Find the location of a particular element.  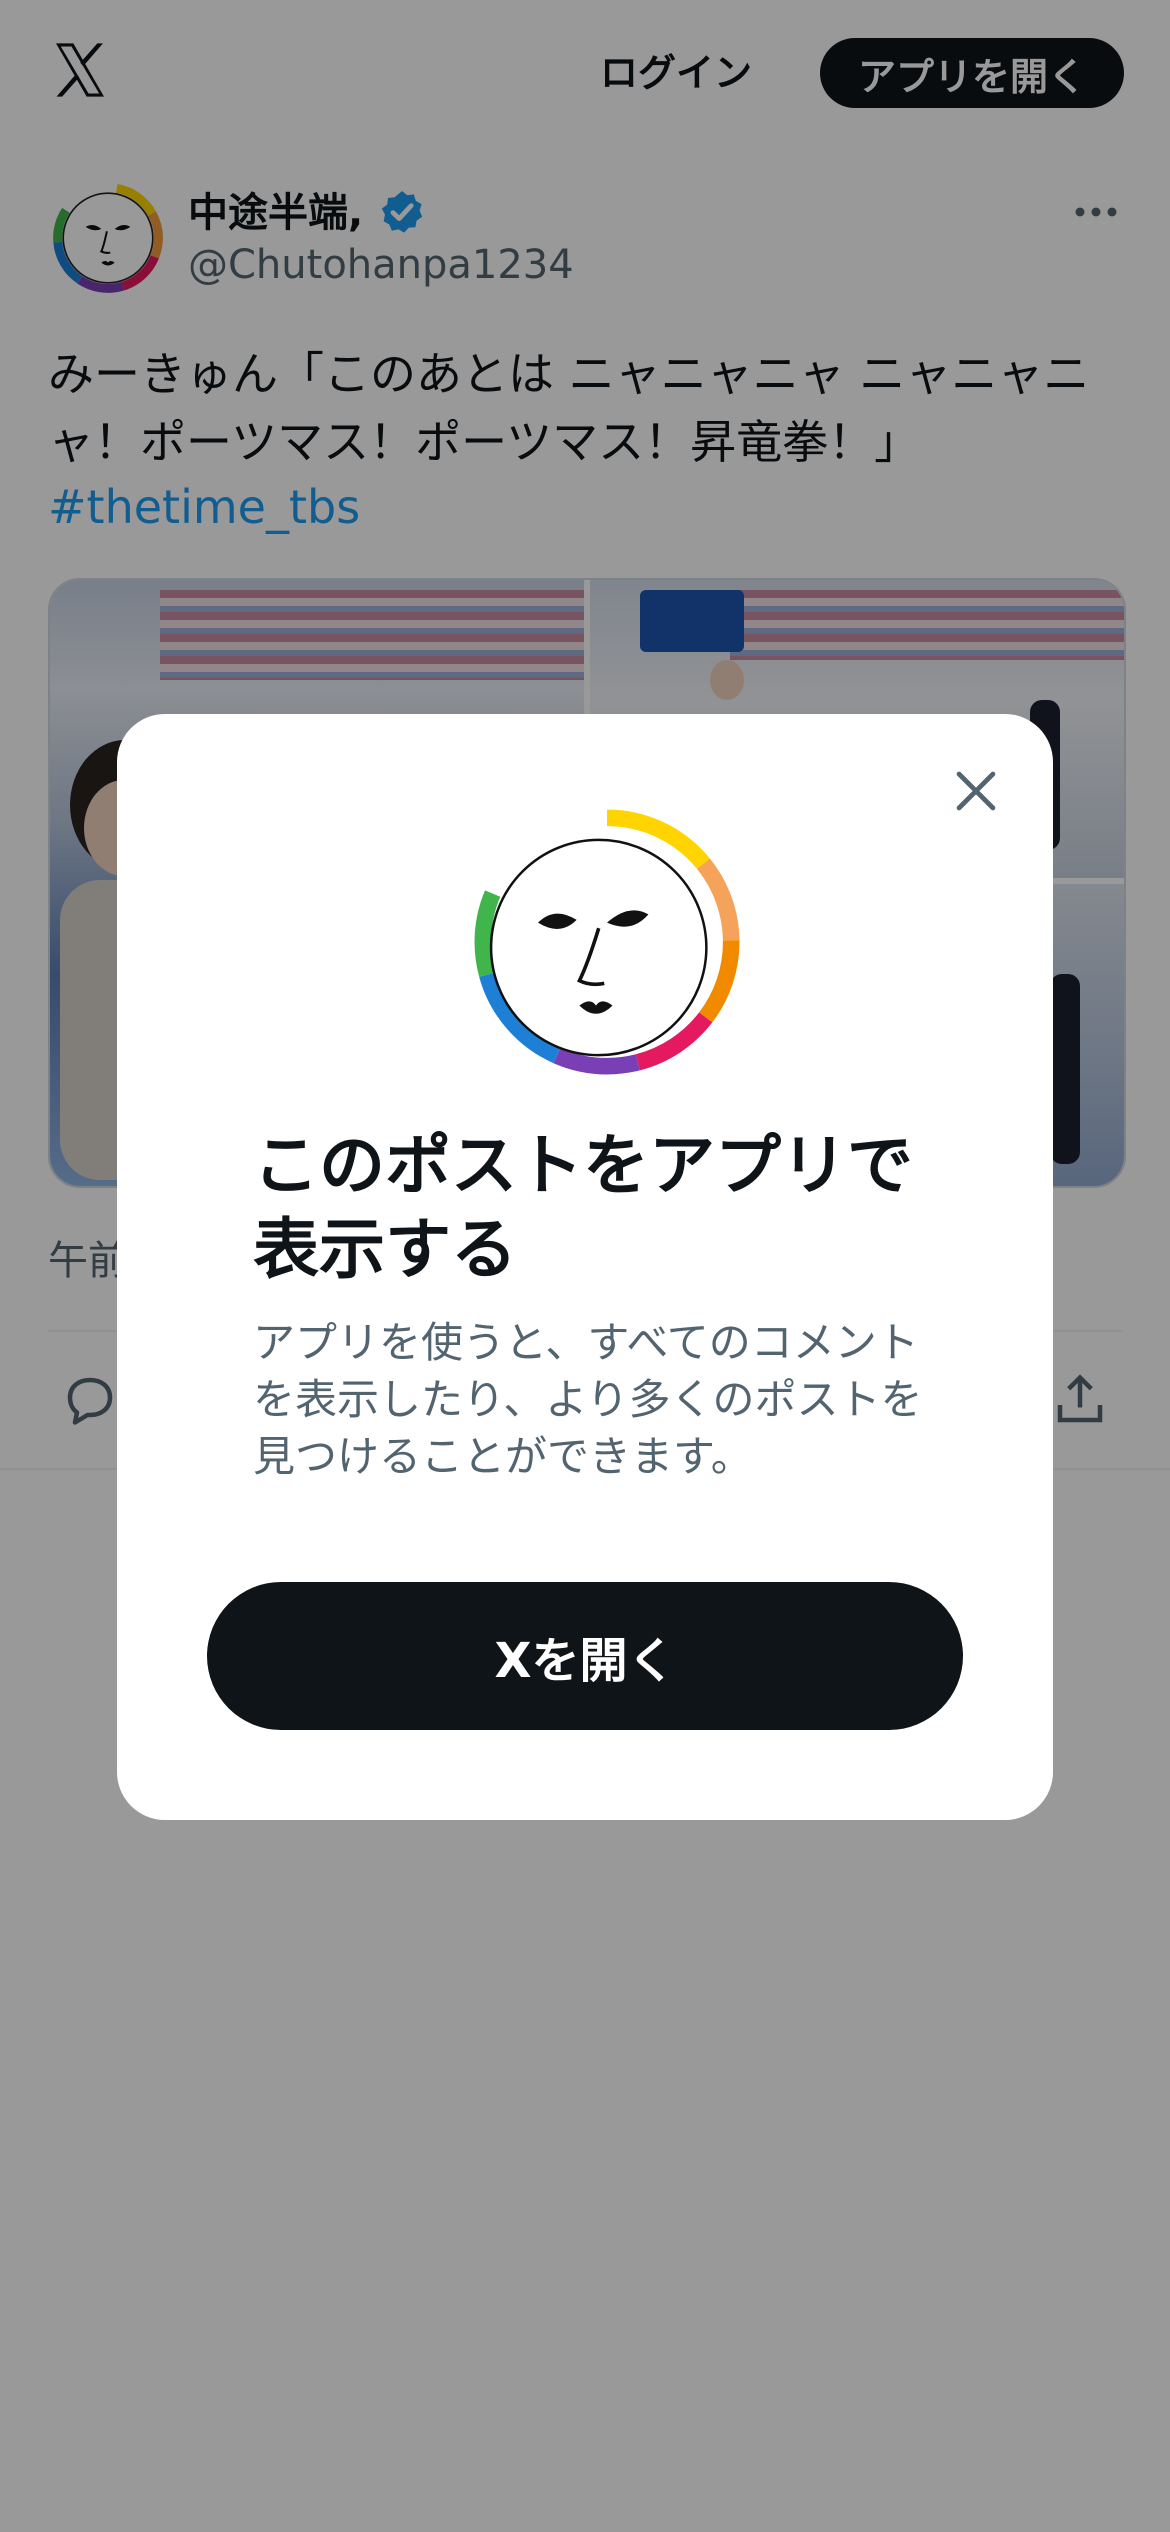

modal-title: このポストをアプリで表示する is located at coordinates (583, 1207).